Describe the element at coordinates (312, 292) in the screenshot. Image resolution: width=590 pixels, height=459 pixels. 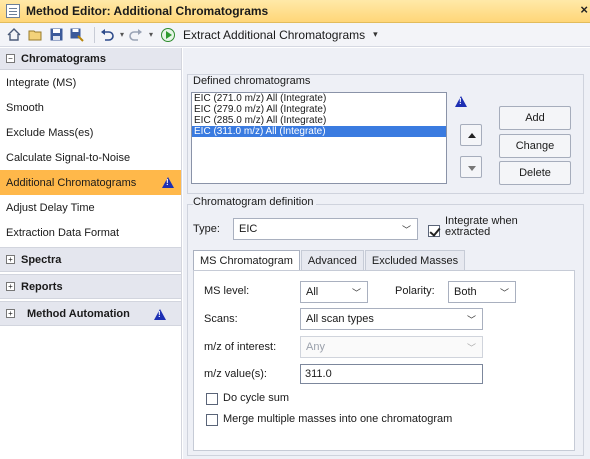
I see `ms-level-value: All` at that location.